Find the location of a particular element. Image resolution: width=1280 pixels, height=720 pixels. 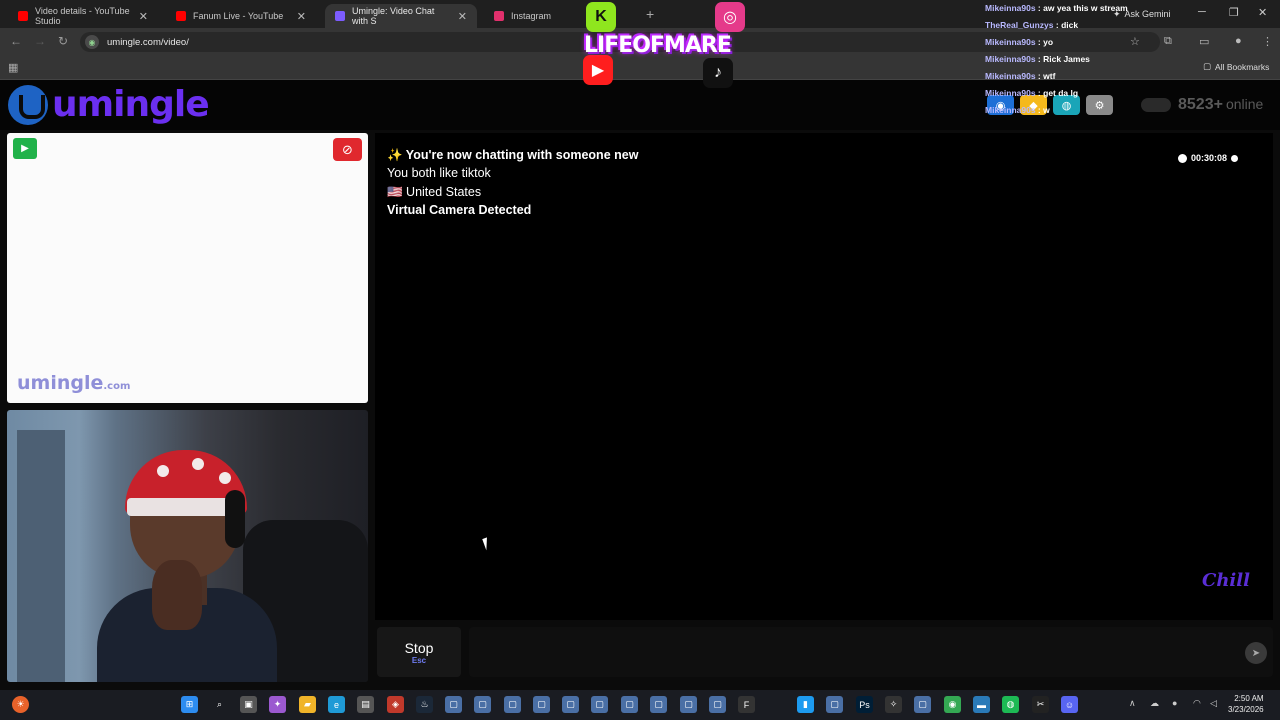

forward-icon: → is located at coordinates (40, 41).